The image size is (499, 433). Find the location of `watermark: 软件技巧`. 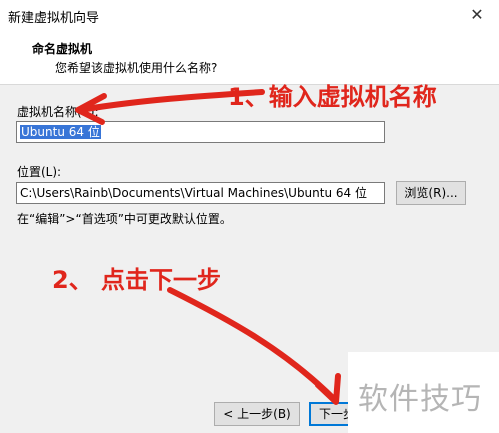

watermark: 软件技巧 is located at coordinates (423, 392).